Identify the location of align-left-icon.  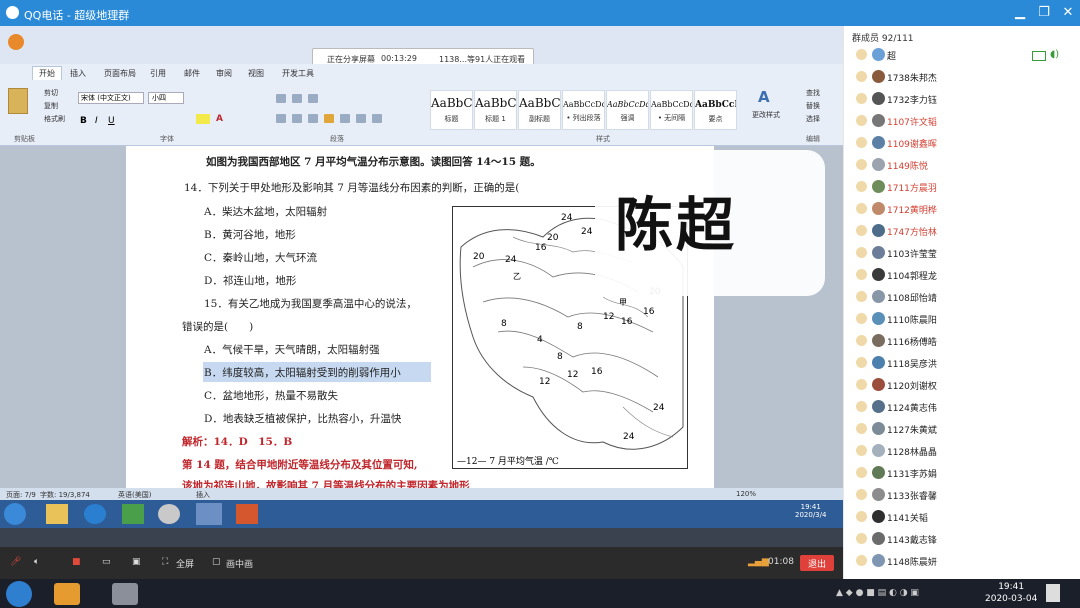
(281, 118).